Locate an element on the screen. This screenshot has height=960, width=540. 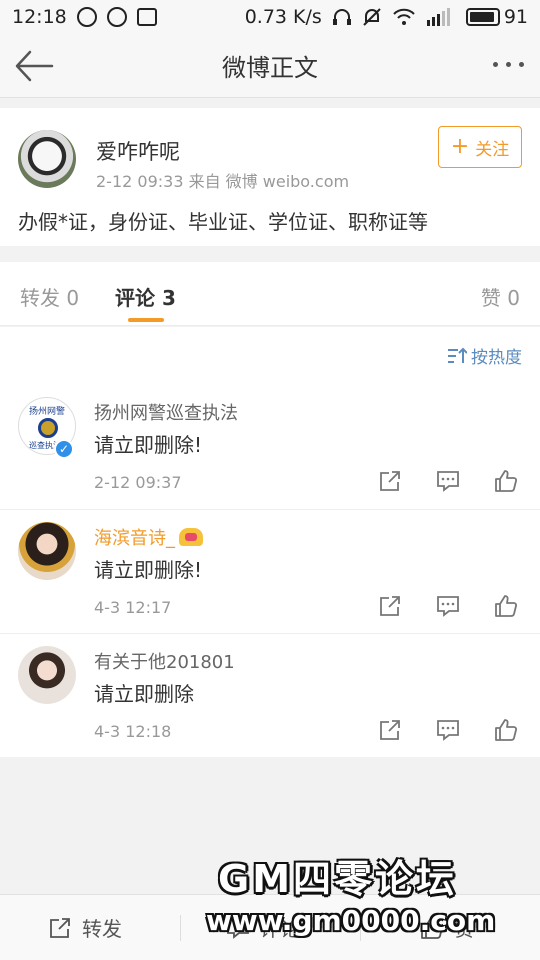
commenter-name: 海滨音诗_ is located at coordinates (148, 537).